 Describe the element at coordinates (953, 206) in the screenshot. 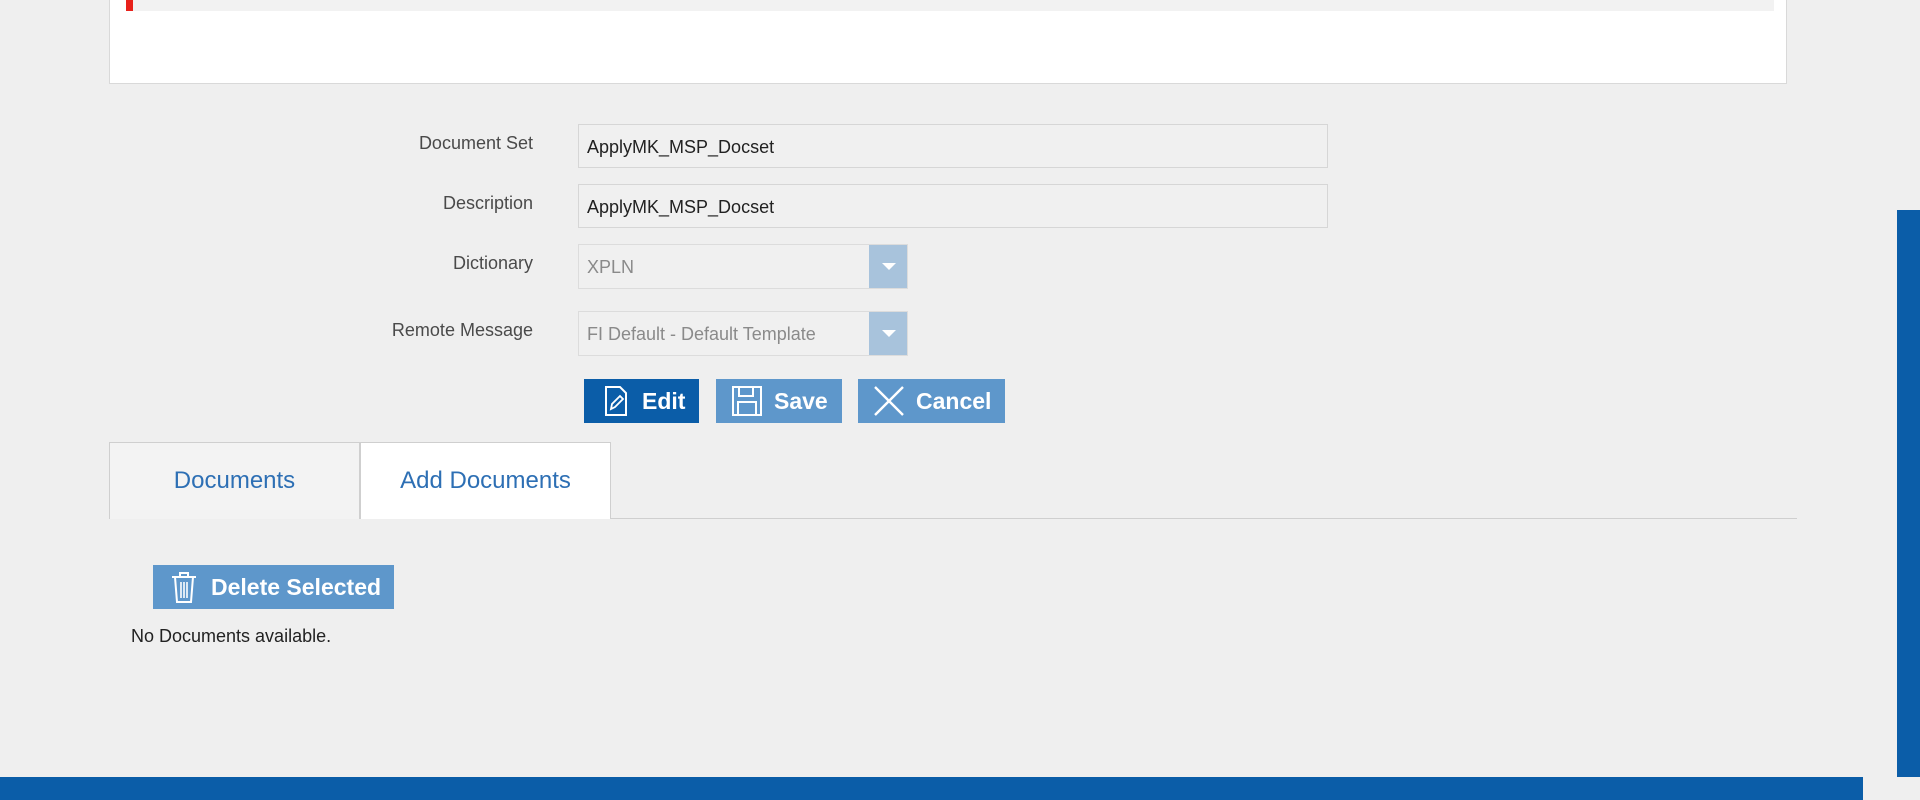

I see `description-field: ApplyMK_MSP_Docset` at that location.